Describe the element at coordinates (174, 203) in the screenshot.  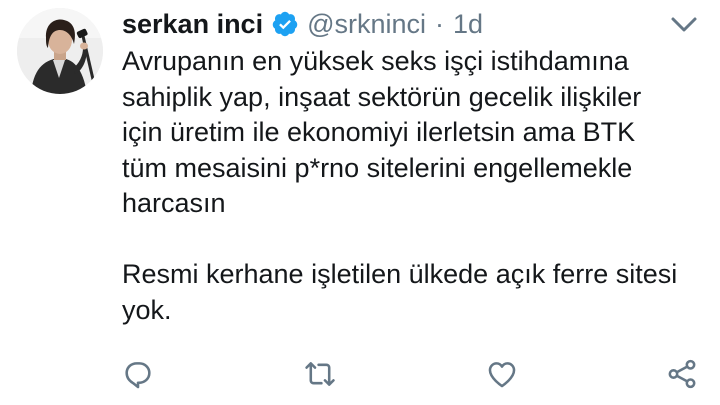
I see `tweet-text-line: harcasın` at that location.